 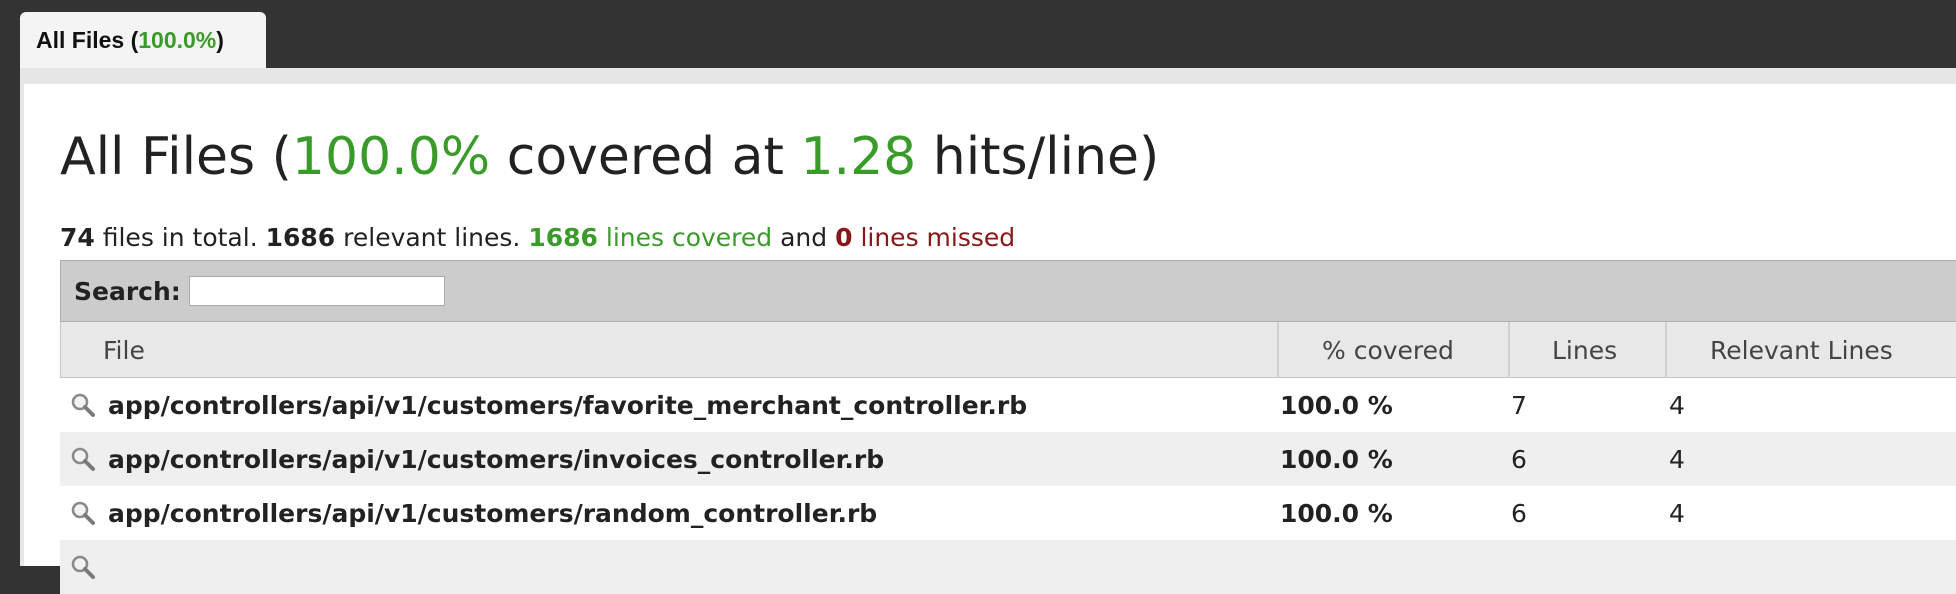 I want to click on covered-text: lines covered, so click(x=685, y=237).